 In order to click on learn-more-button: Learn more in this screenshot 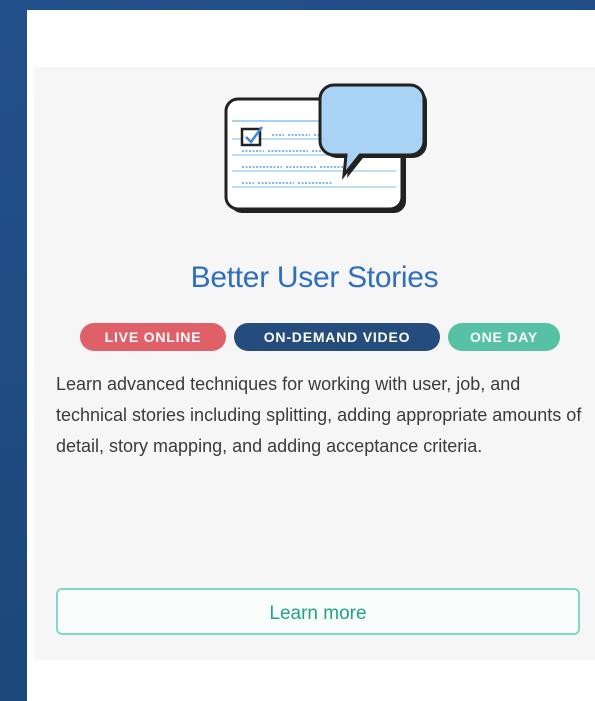, I will do `click(318, 611)`.